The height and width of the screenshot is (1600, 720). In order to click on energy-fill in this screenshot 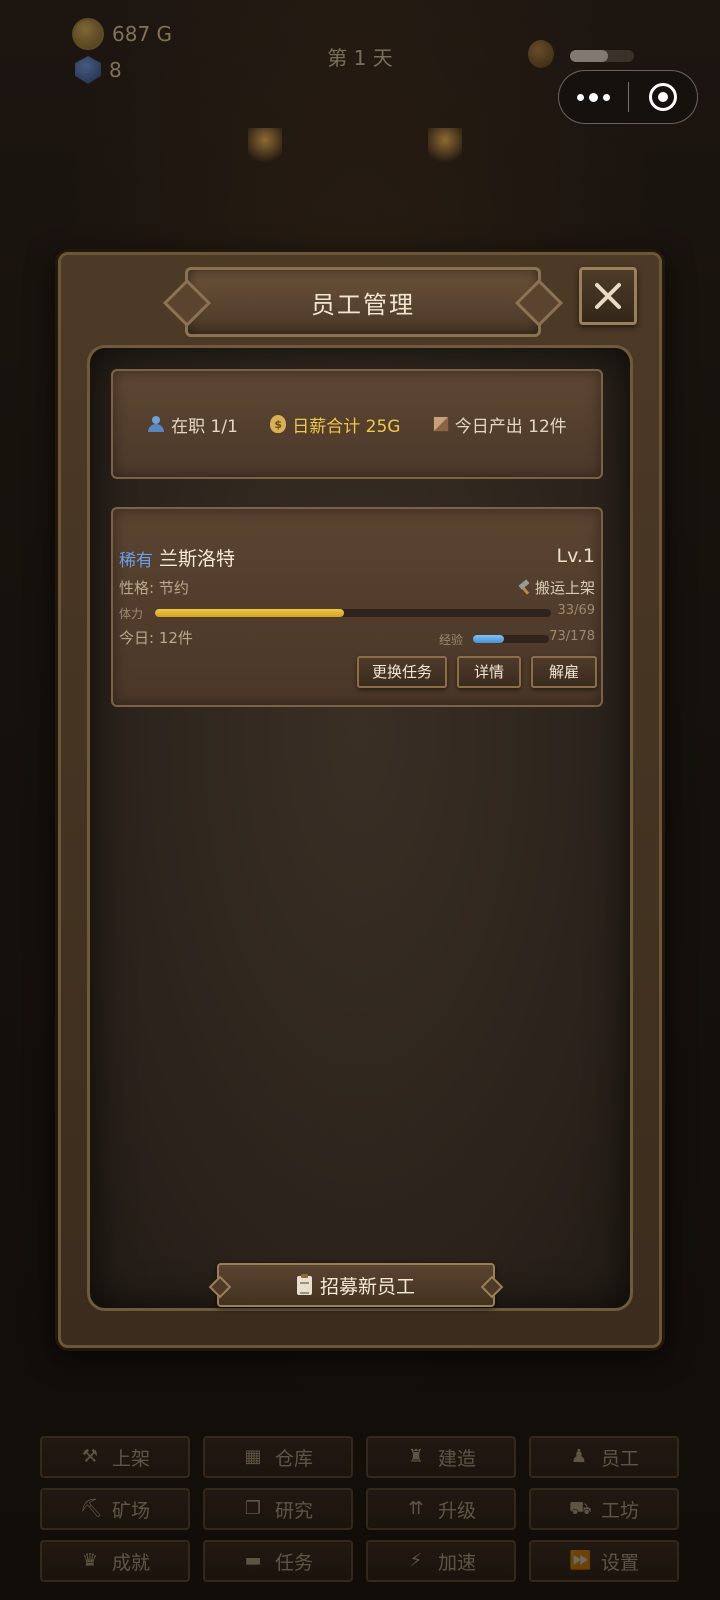, I will do `click(589, 56)`.